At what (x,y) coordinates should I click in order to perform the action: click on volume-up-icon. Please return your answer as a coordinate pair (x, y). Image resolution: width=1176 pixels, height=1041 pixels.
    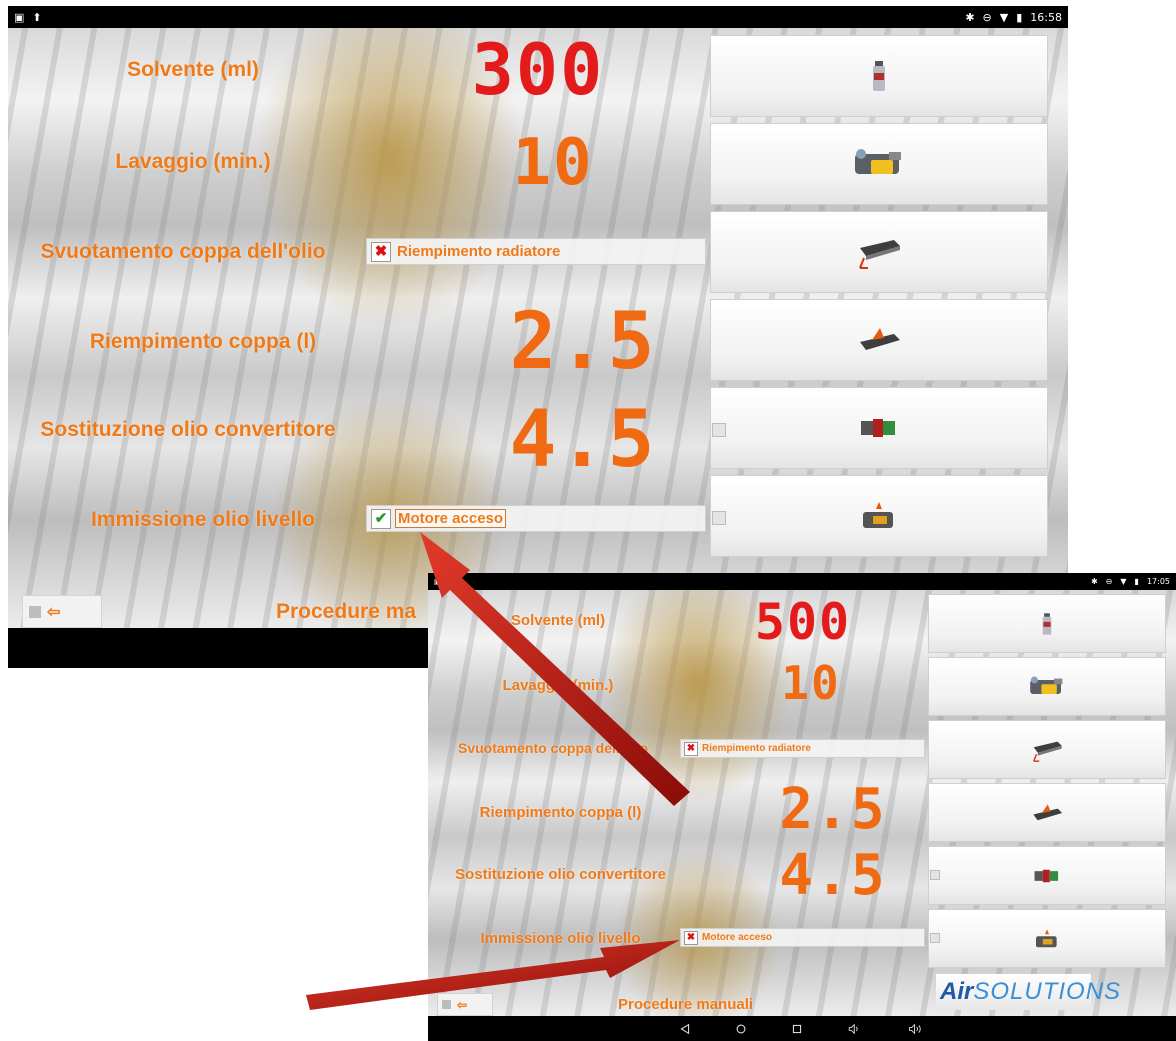
    Looking at the image, I should click on (916, 1028).